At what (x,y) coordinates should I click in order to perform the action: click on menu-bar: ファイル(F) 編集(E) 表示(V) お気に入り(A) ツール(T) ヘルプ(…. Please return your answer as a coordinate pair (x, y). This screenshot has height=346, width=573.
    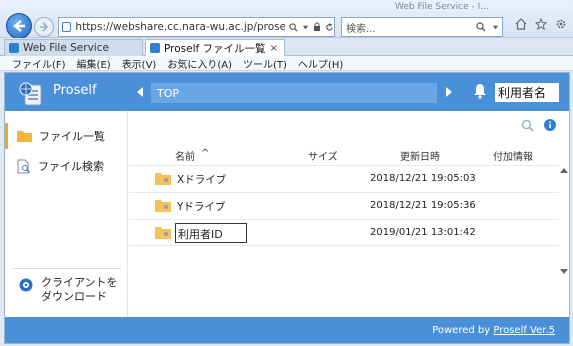
    Looking at the image, I should click on (286, 63).